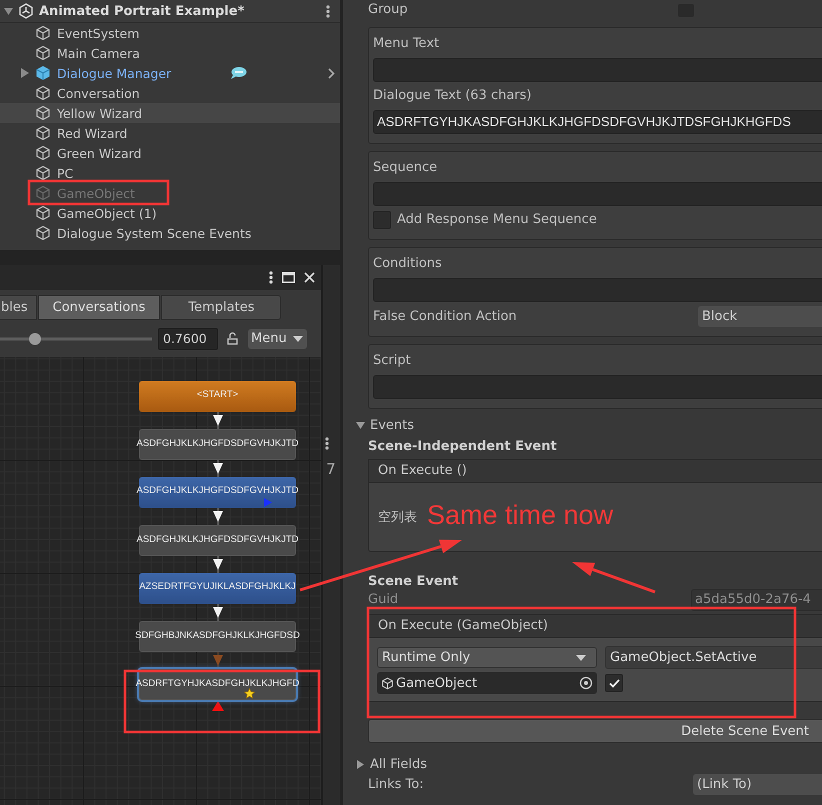 The image size is (822, 805). Describe the element at coordinates (170, 93) in the screenshot. I see `hierarchy-item: Conversation` at that location.